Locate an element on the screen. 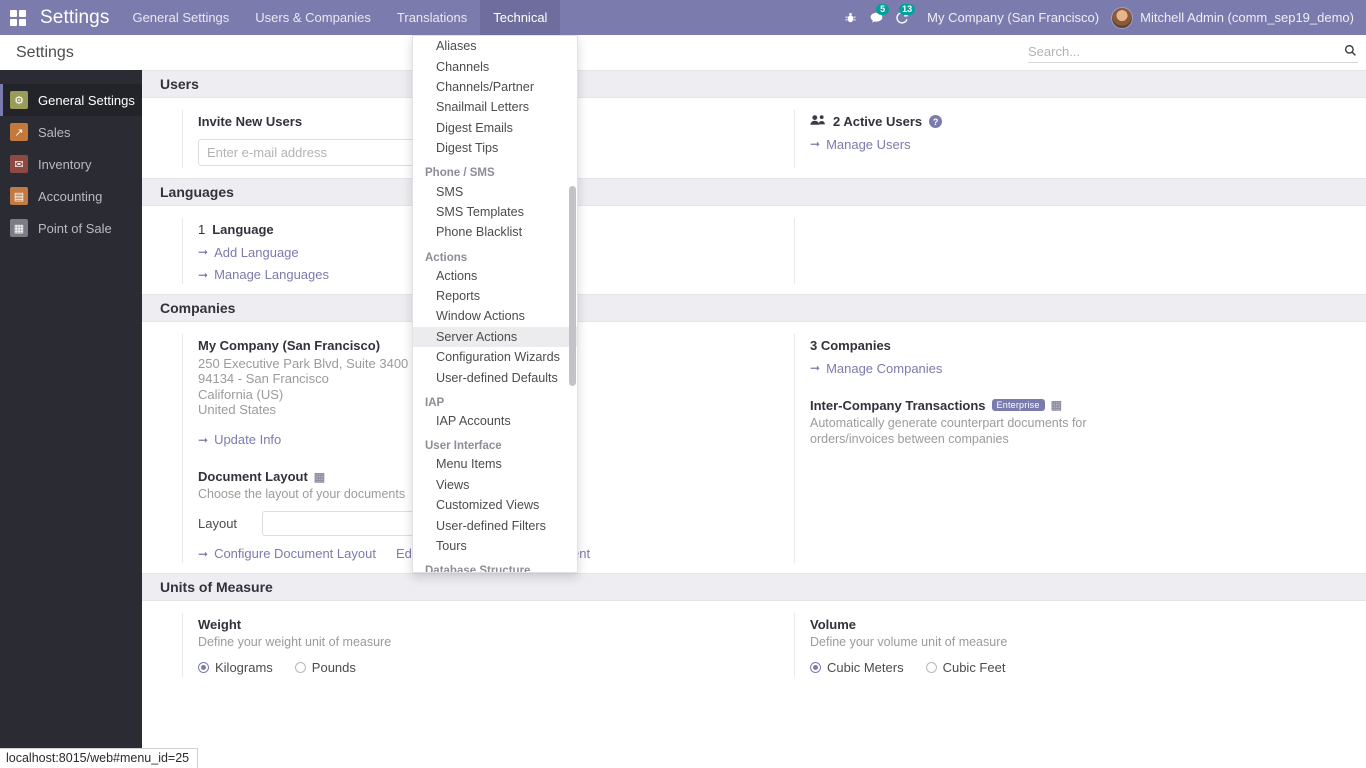  invite-email-input is located at coordinates (323, 152).